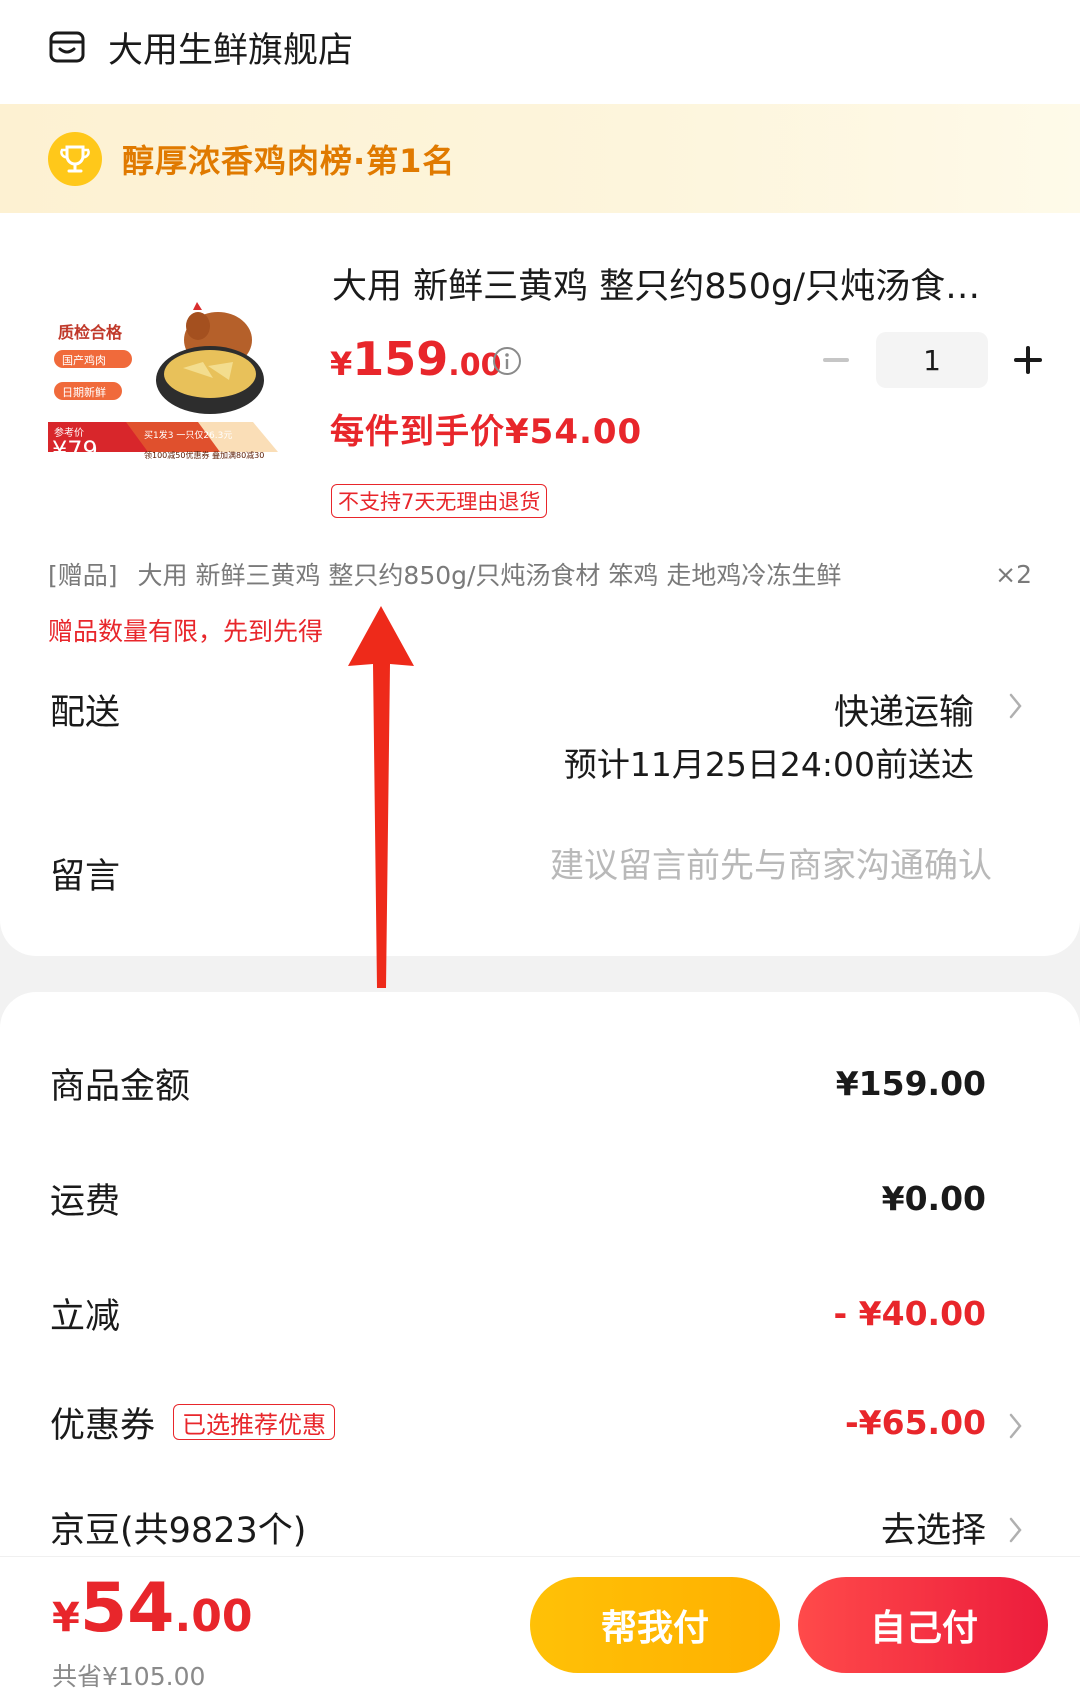  I want to click on decrease-button, so click(836, 360).